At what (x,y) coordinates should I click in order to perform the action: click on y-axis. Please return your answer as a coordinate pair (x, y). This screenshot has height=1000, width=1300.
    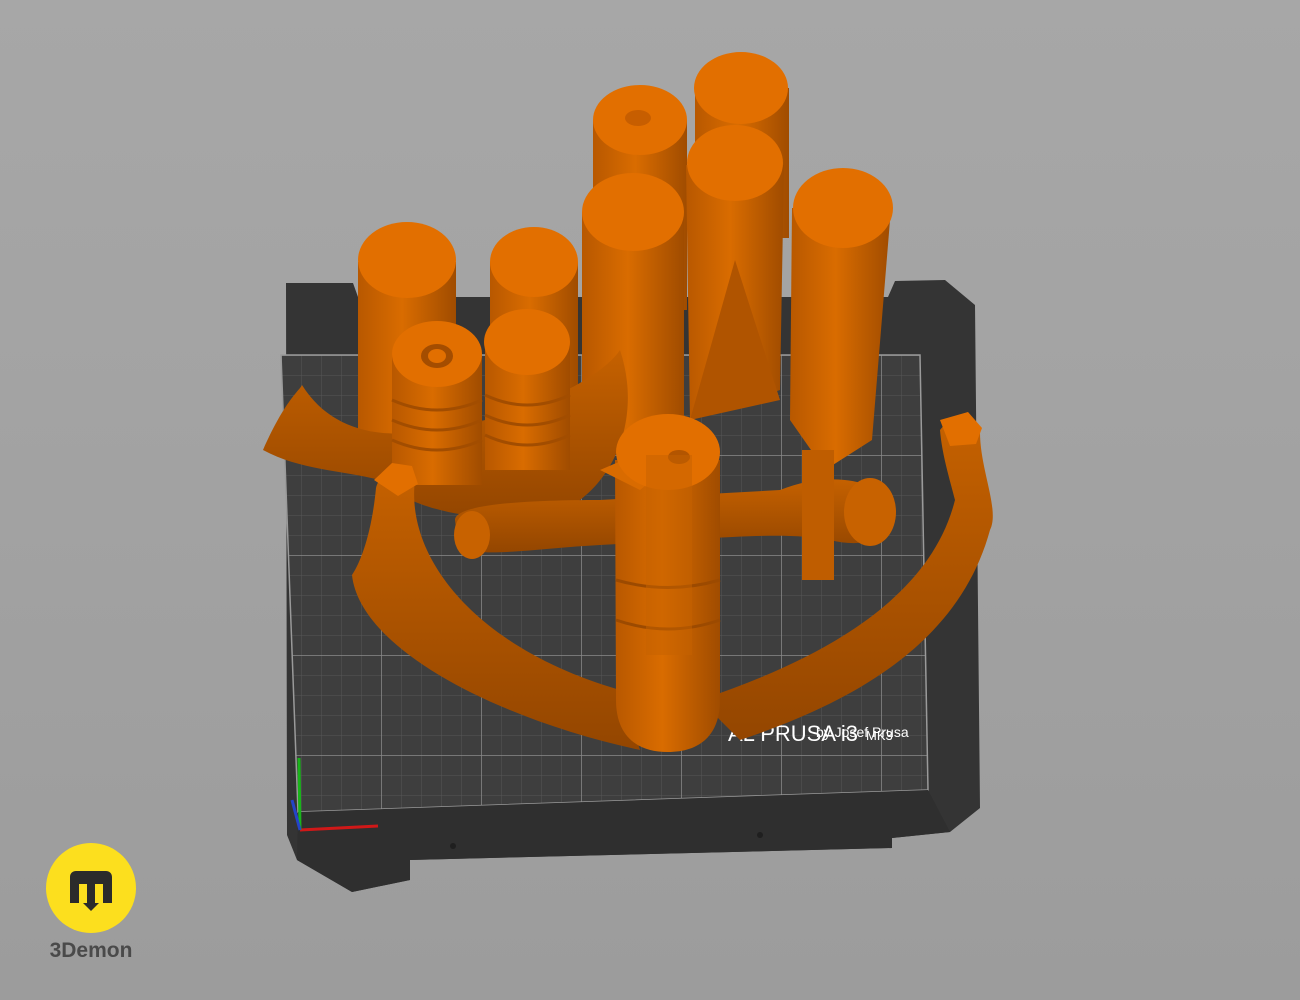
    Looking at the image, I should click on (299, 794).